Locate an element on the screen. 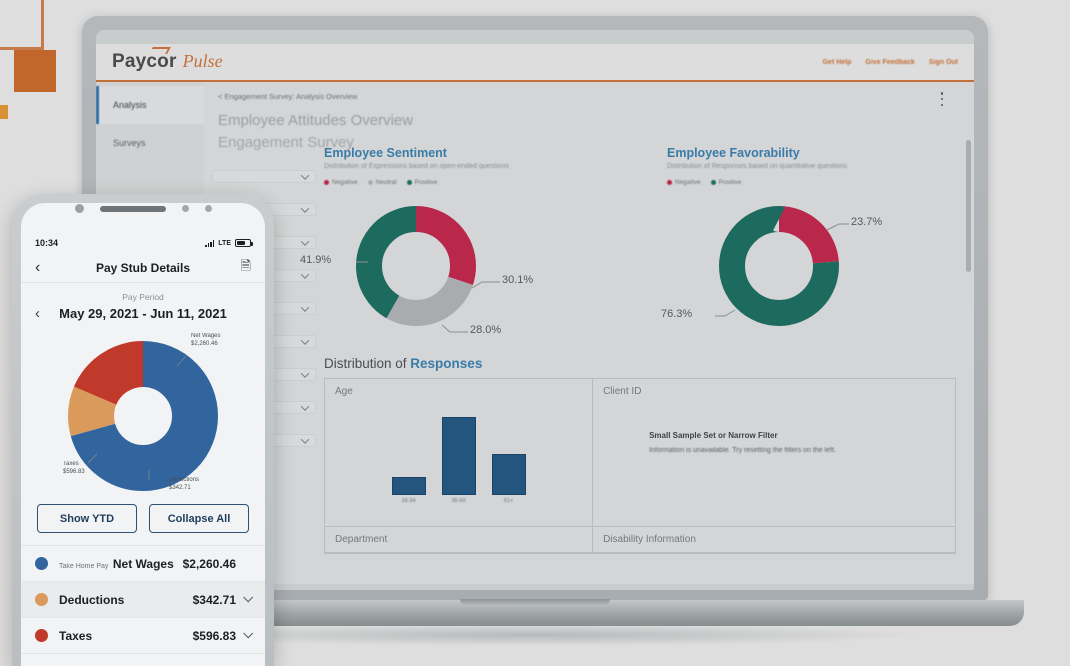 This screenshot has width=1070, height=666. list-item: Deductions $342.71 is located at coordinates (143, 600).